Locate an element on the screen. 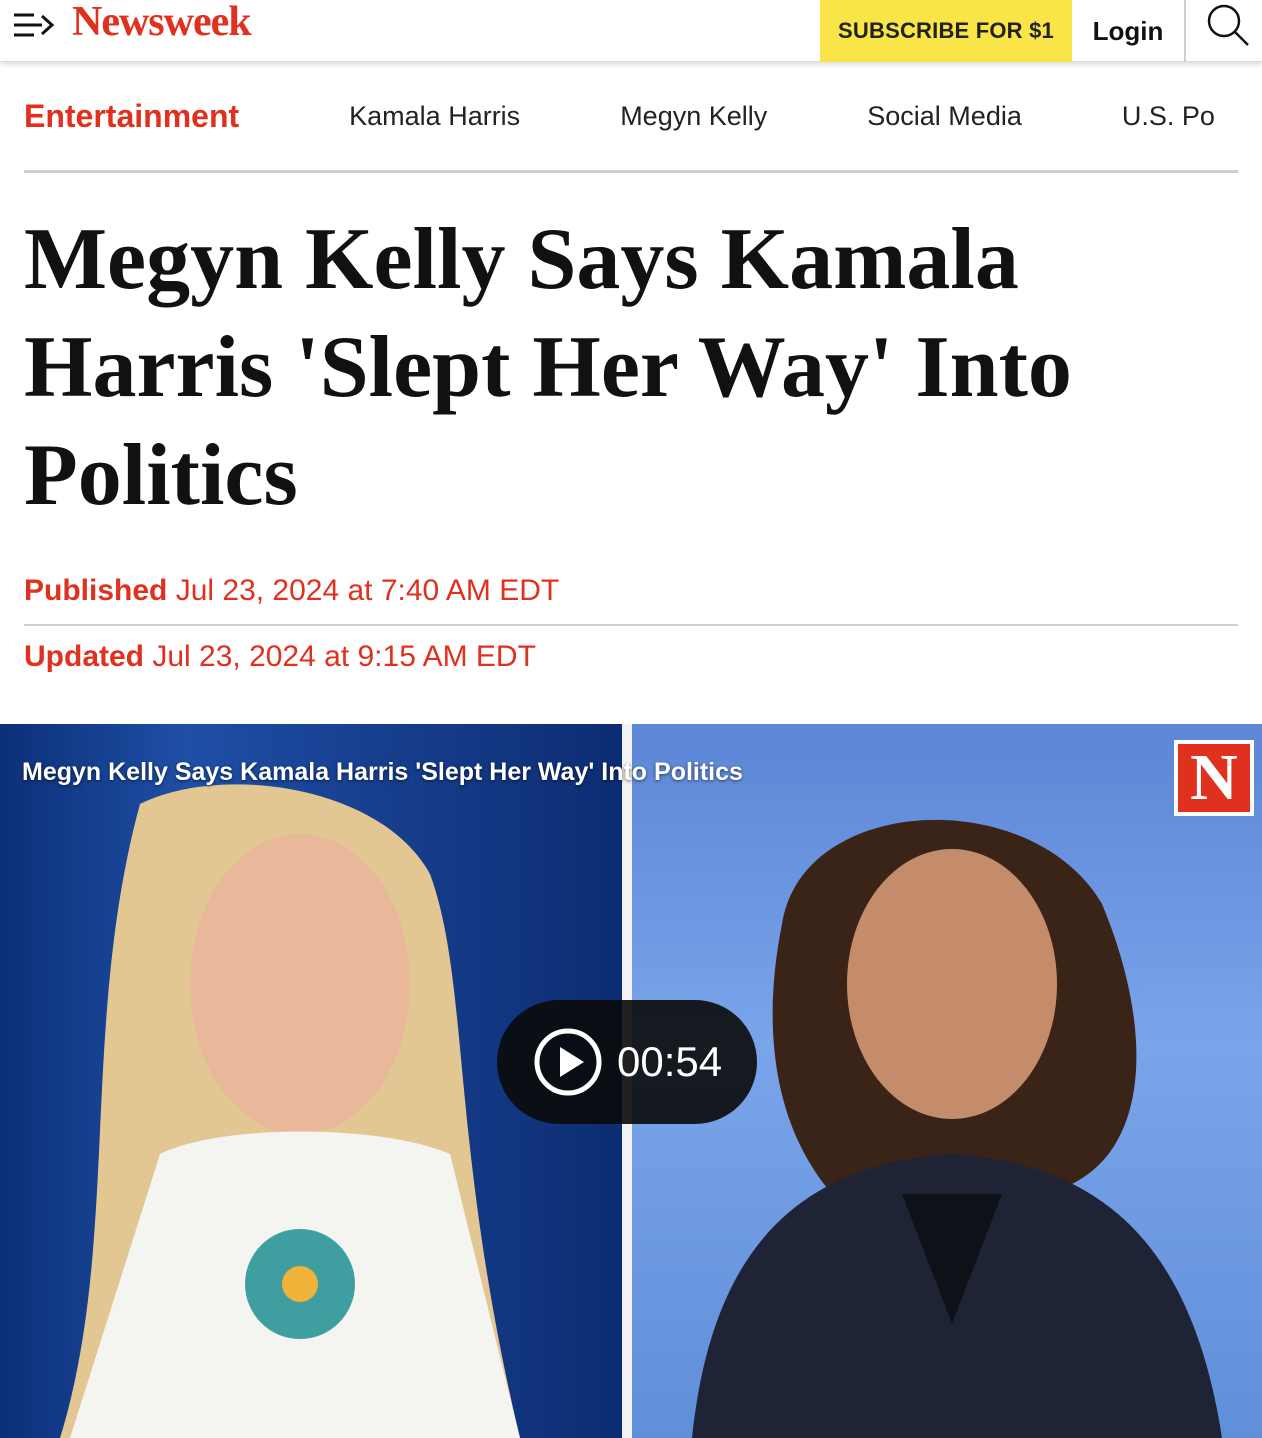  video-duration: 00:54 is located at coordinates (670, 1061).